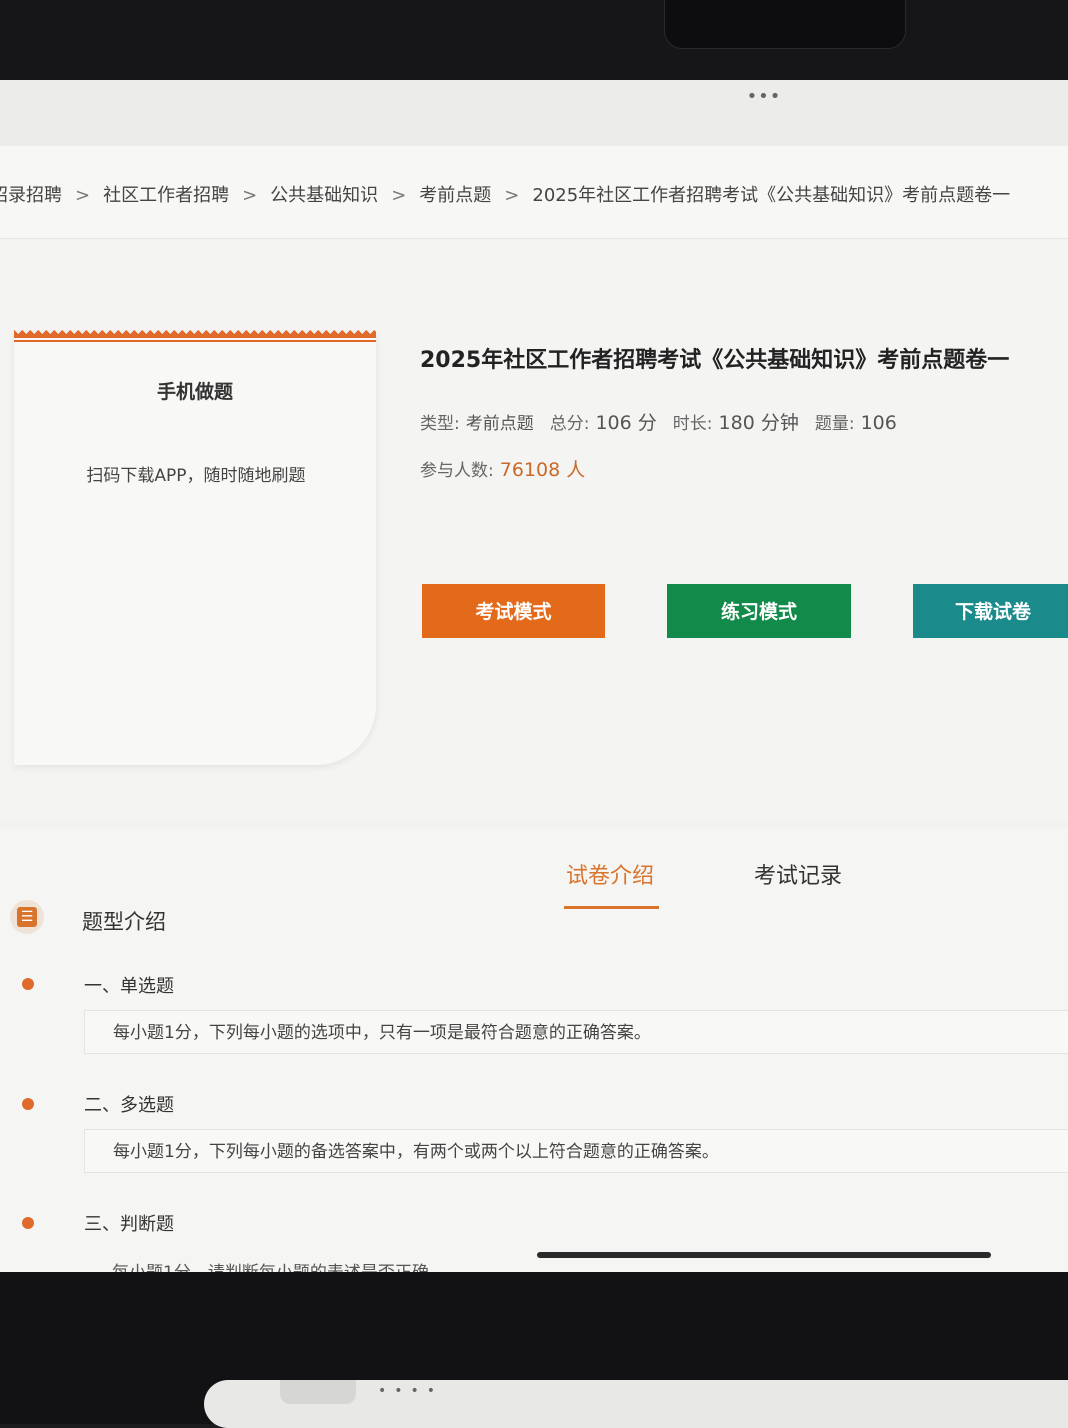  Describe the element at coordinates (576, 1151) in the screenshot. I see `question-type-desc-multiple: 每小题1分，下列每小题的备选答案中，有两个或两个以上符合题意的正确答案。` at that location.